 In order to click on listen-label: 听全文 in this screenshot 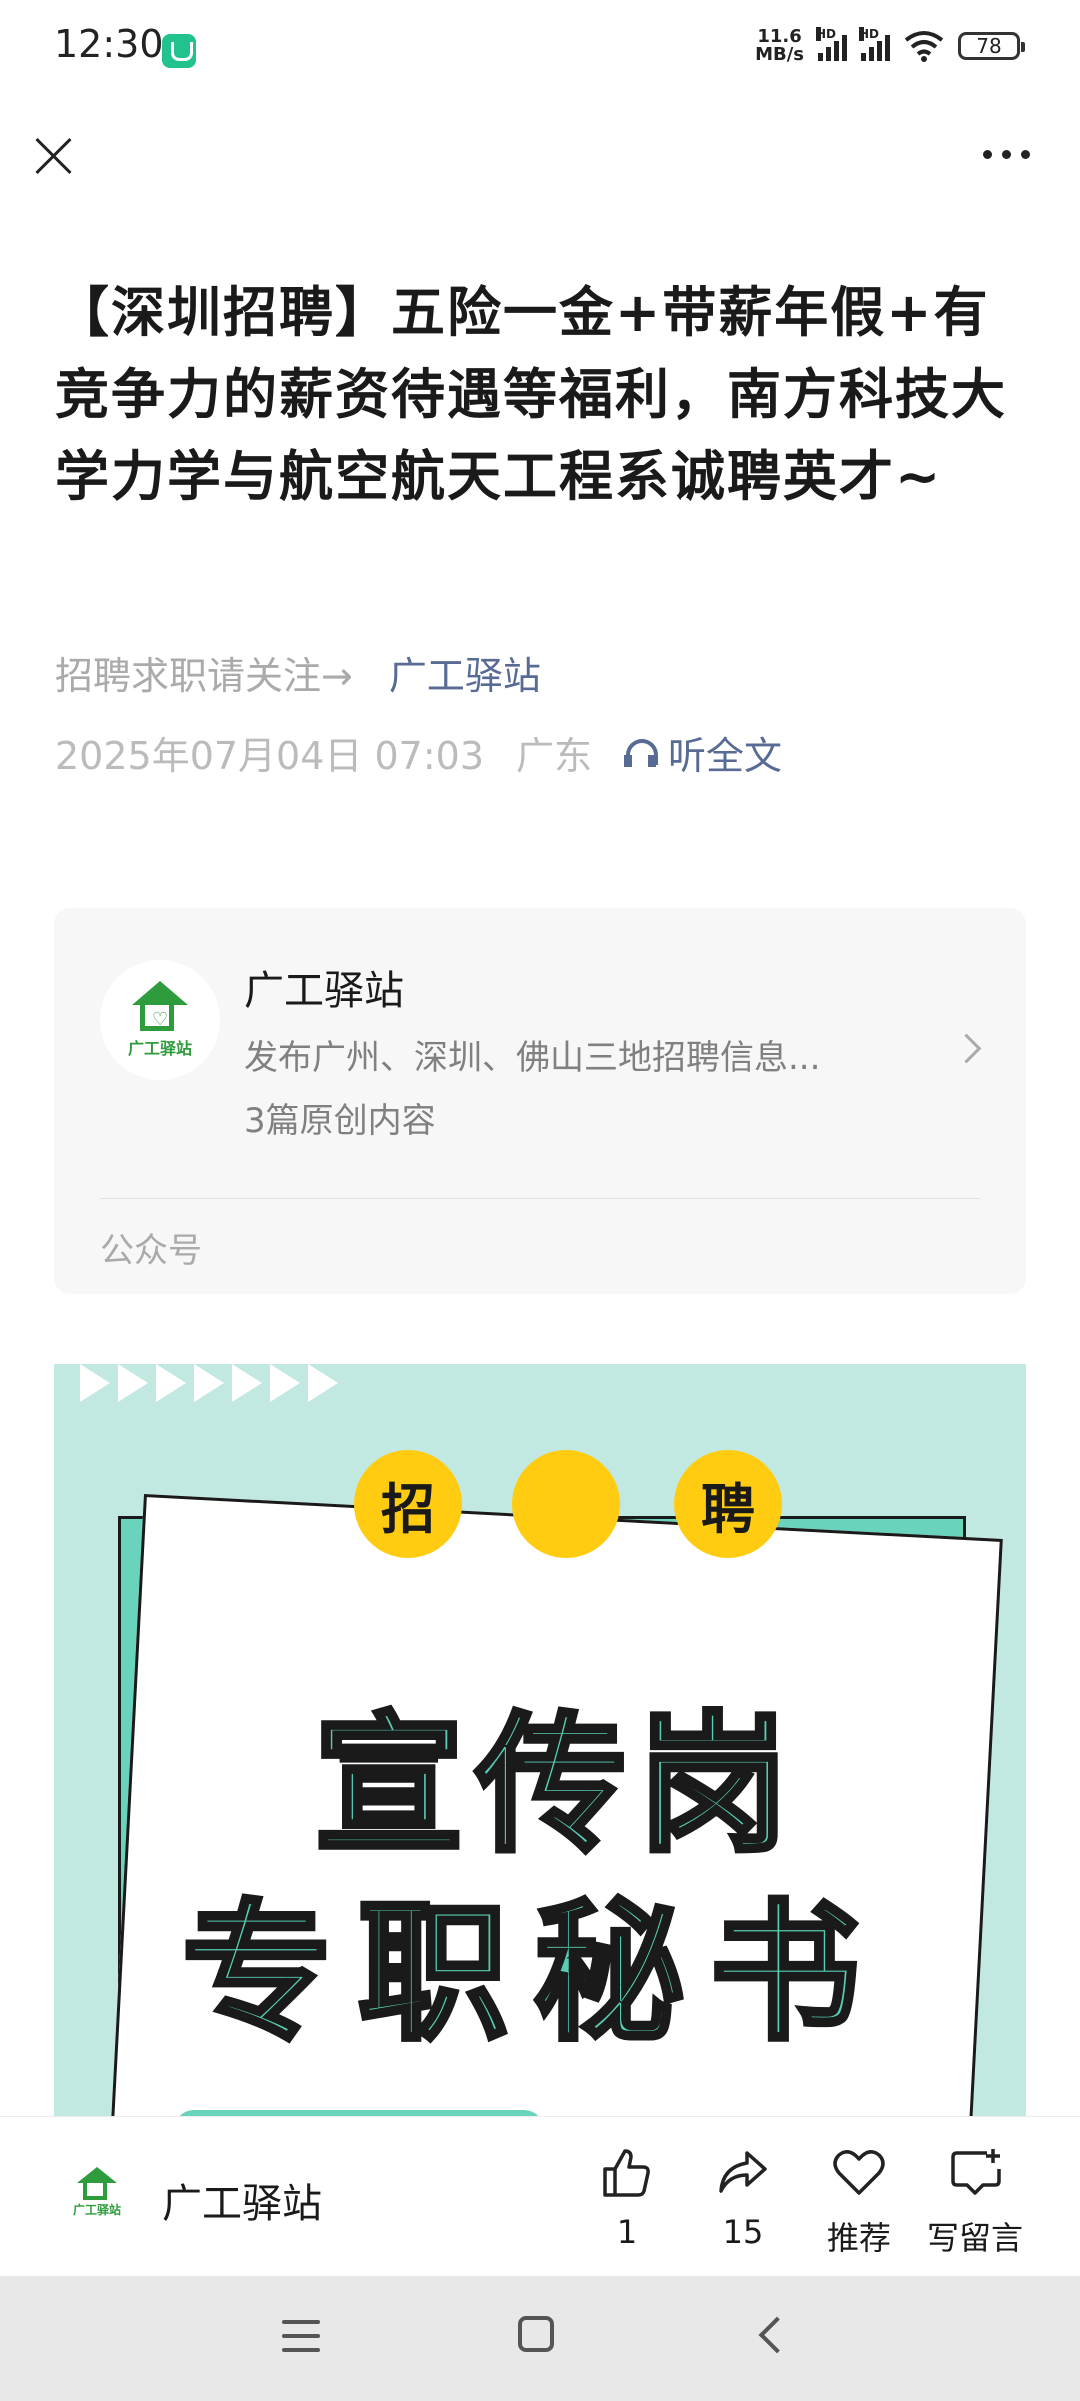, I will do `click(725, 756)`.